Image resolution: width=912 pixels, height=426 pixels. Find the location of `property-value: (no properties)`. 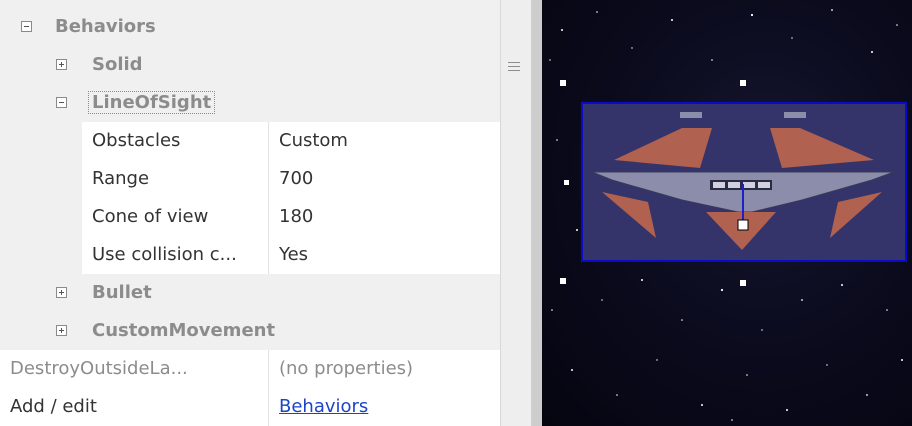

property-value: (no properties) is located at coordinates (346, 368).